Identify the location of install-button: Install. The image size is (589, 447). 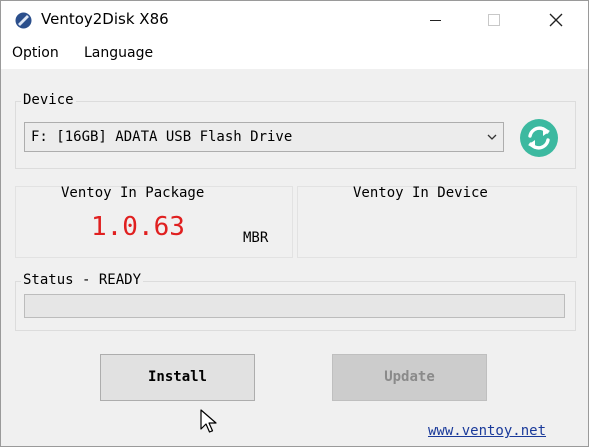
(177, 377).